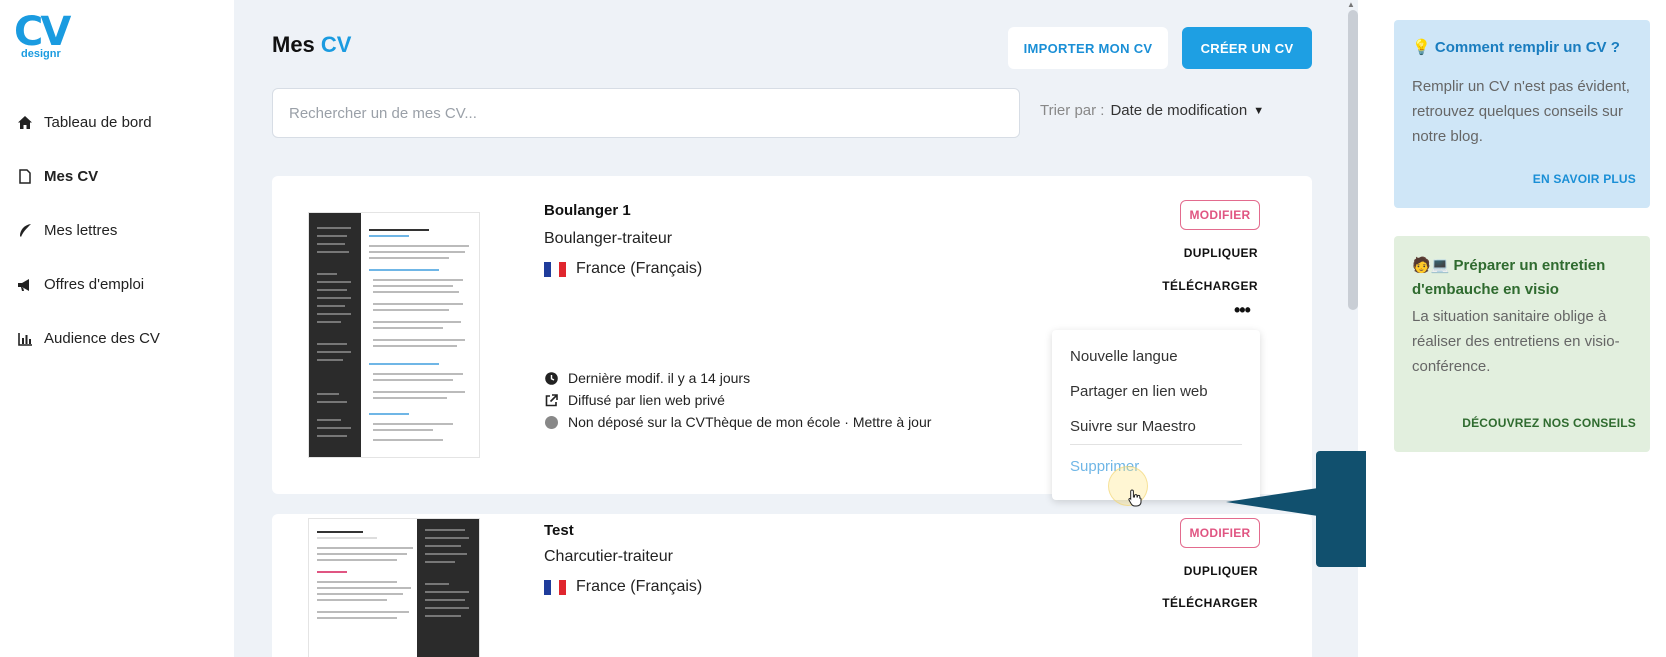 The image size is (1666, 657). What do you see at coordinates (1088, 48) in the screenshot?
I see `import-cv-button: IMPORTER MON CV` at bounding box center [1088, 48].